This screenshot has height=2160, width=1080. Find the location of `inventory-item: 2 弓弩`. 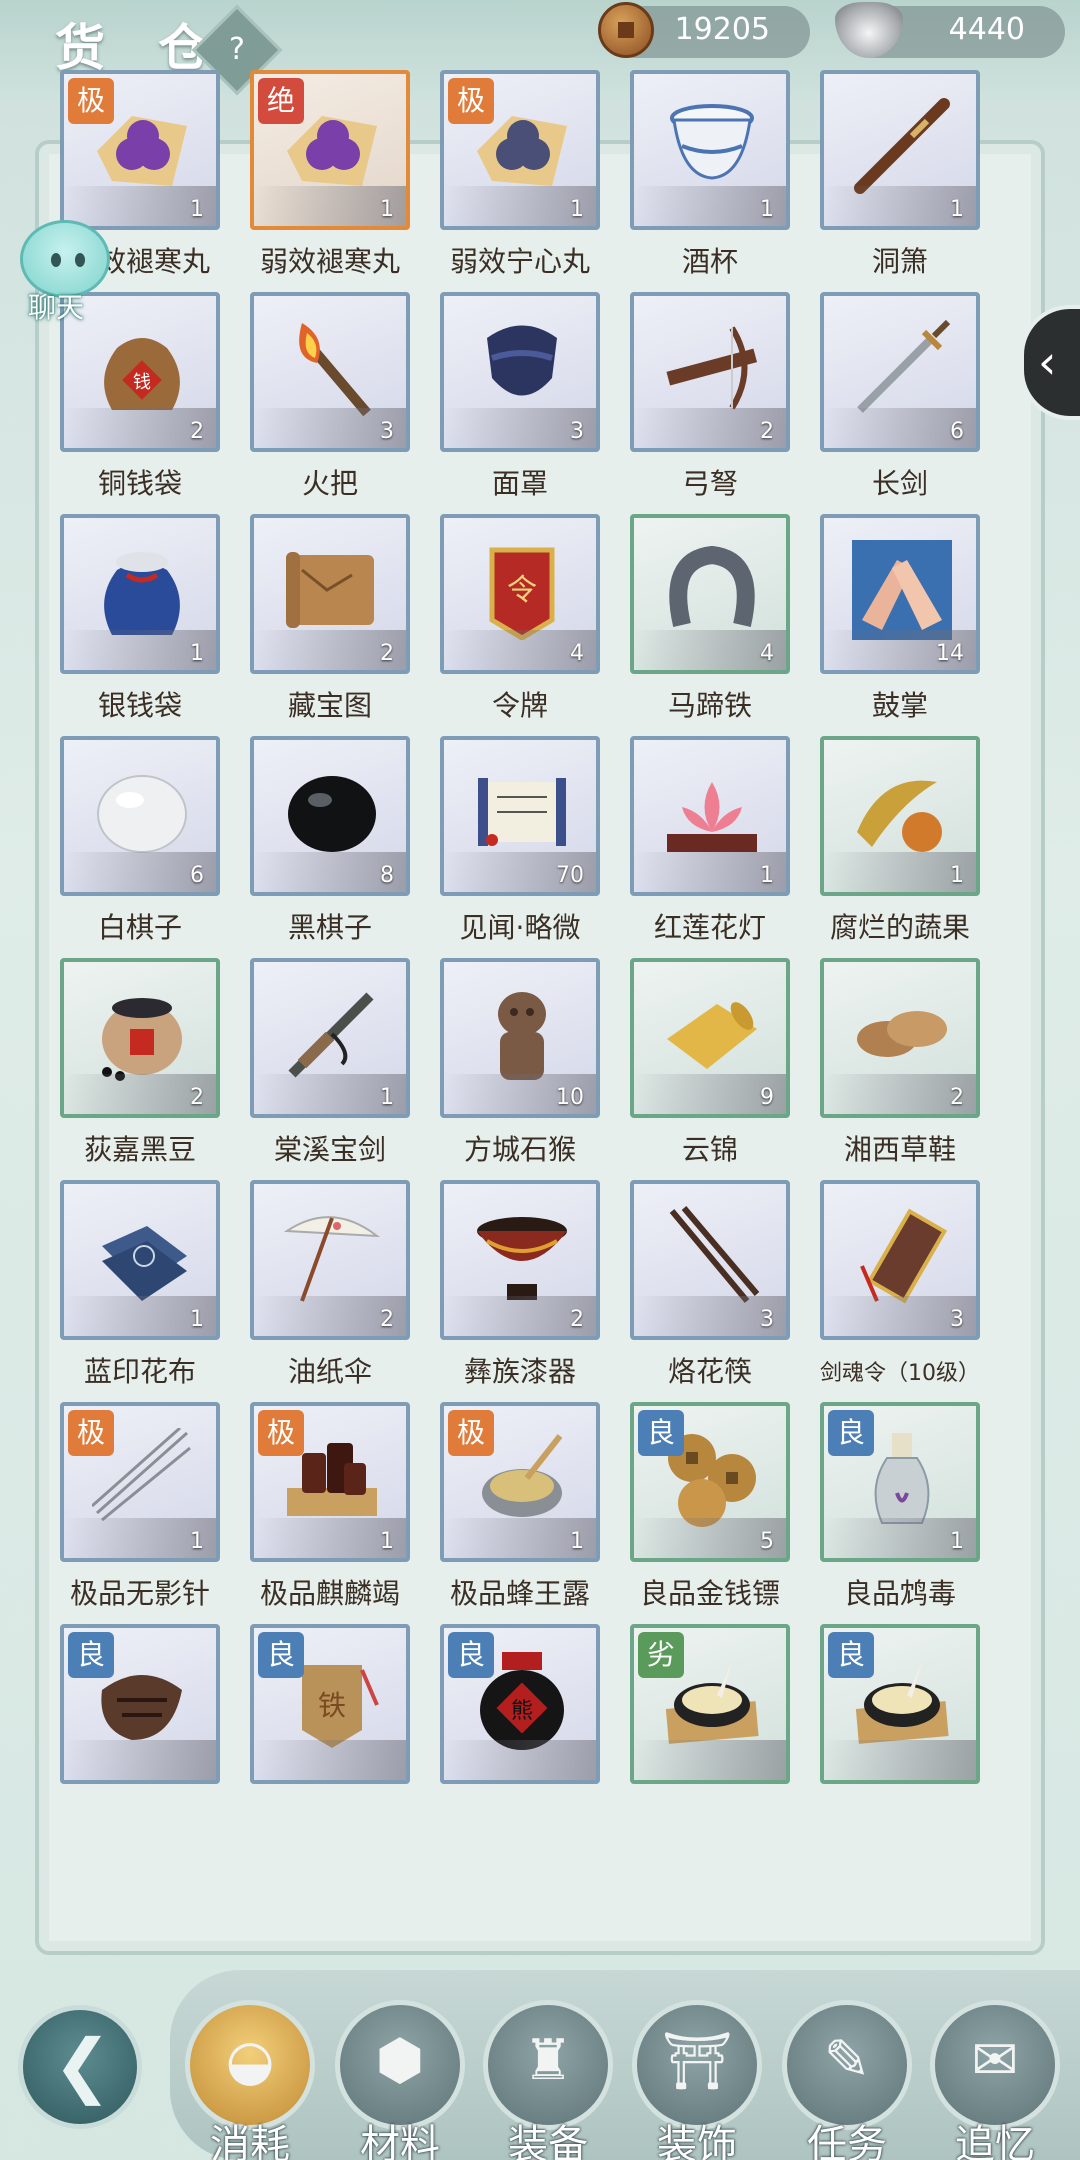

inventory-item: 2 弓弩 is located at coordinates (692, 403).